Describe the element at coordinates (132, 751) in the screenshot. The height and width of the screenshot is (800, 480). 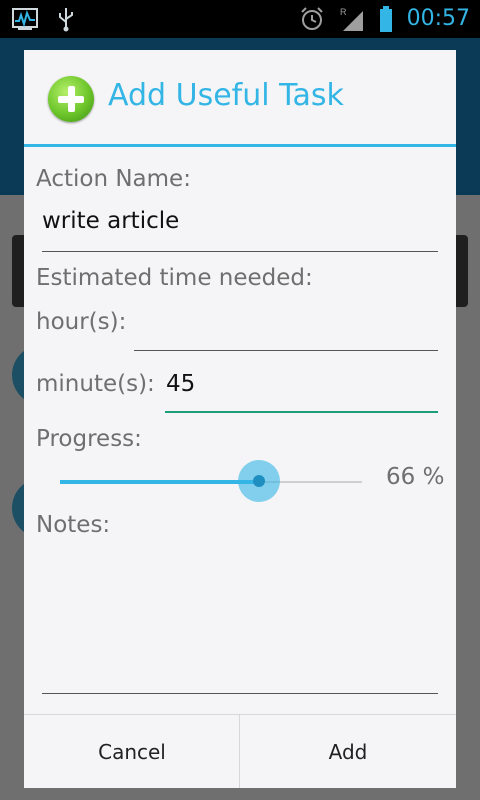
I see `cancel-button: Cancel` at that location.